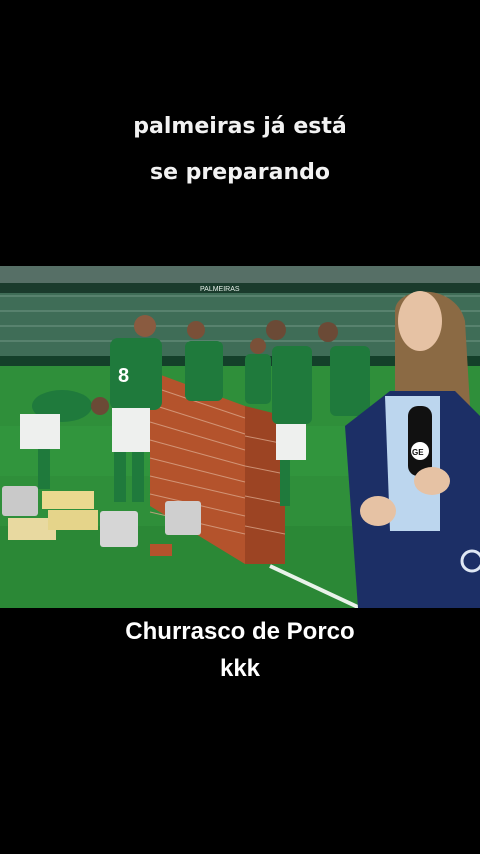 Image resolution: width=480 pixels, height=854 pixels. Describe the element at coordinates (239, 172) in the screenshot. I see `caption-top-line2: se preparando` at that location.